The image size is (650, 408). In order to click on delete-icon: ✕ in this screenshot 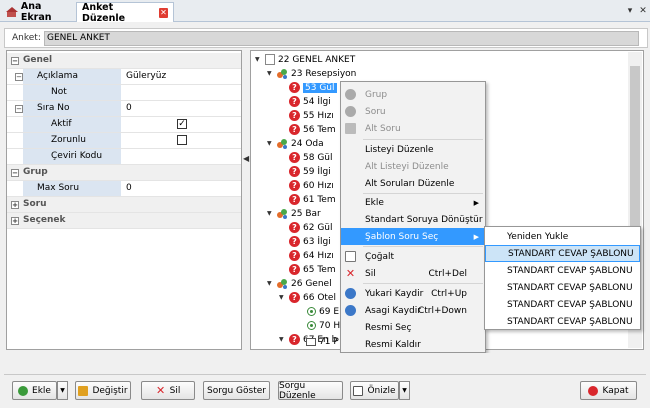, I will do `click(161, 390)`.